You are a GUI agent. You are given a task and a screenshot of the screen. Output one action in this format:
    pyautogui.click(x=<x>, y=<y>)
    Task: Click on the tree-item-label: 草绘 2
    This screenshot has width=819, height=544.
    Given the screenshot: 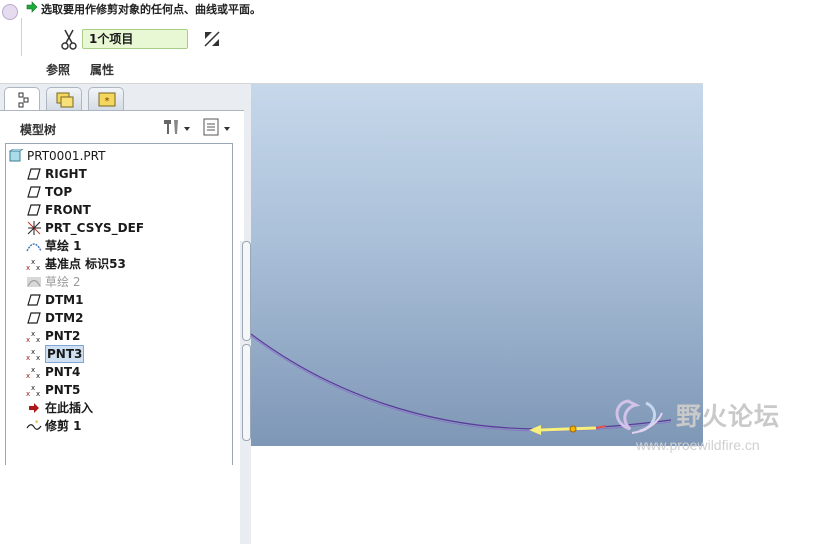 What is the action you would take?
    pyautogui.click(x=63, y=282)
    